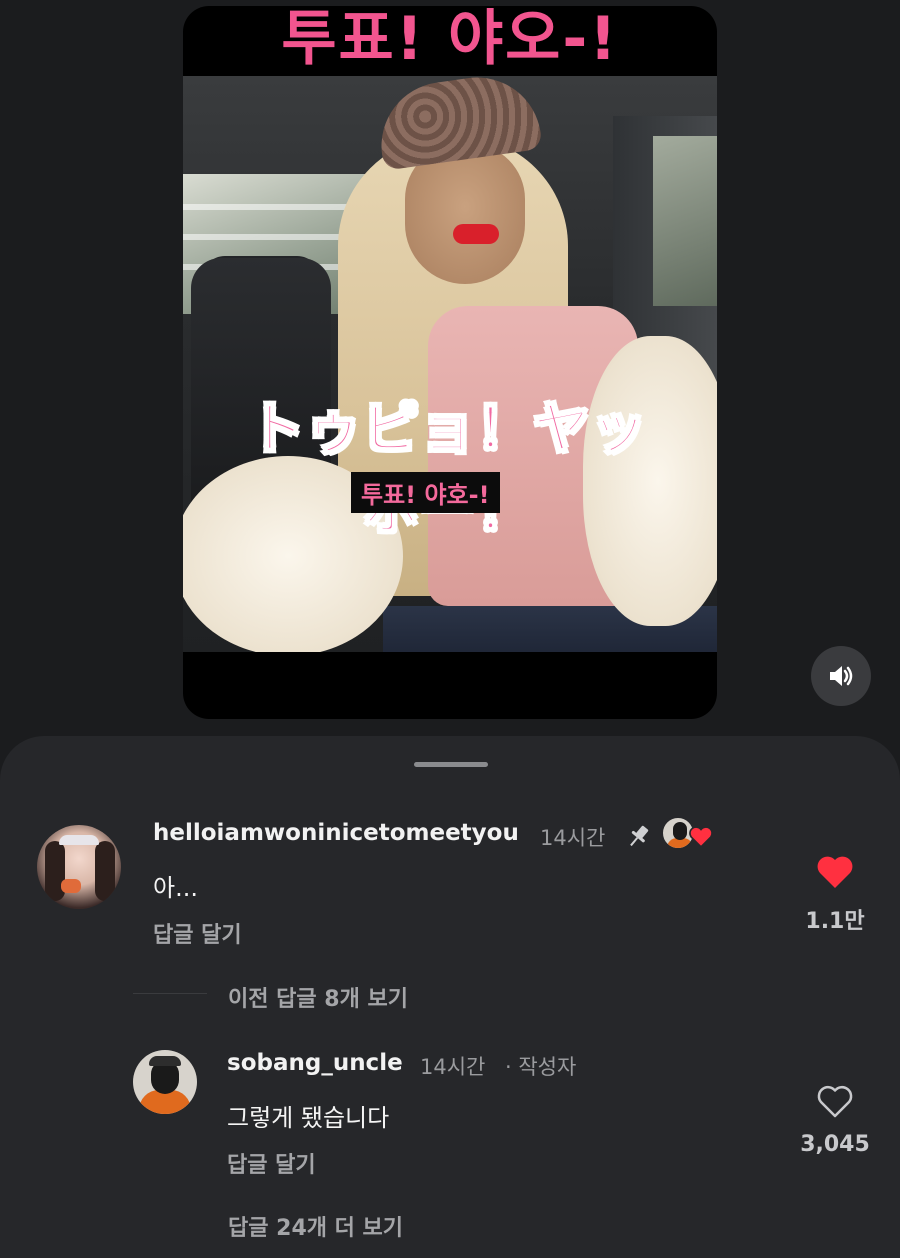 The image size is (900, 1258). Describe the element at coordinates (685, 221) in the screenshot. I see `car-door-window` at that location.